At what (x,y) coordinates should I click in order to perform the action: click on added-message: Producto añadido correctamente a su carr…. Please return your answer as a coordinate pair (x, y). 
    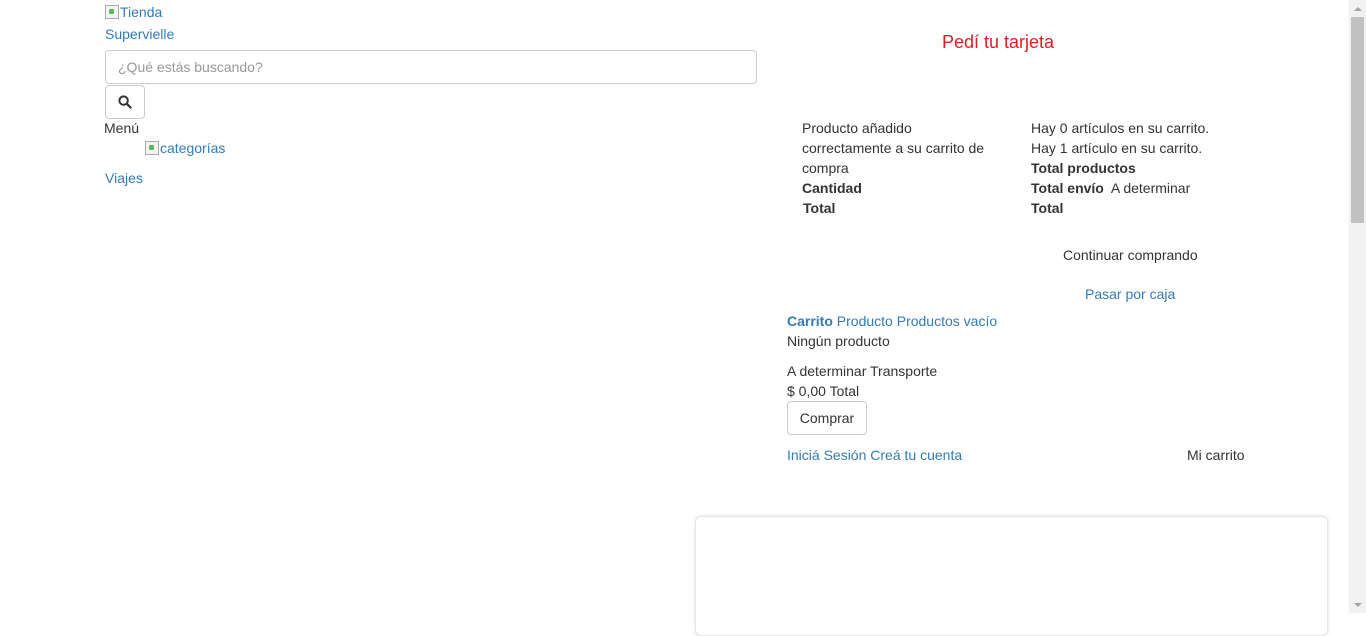
    Looking at the image, I should click on (893, 148).